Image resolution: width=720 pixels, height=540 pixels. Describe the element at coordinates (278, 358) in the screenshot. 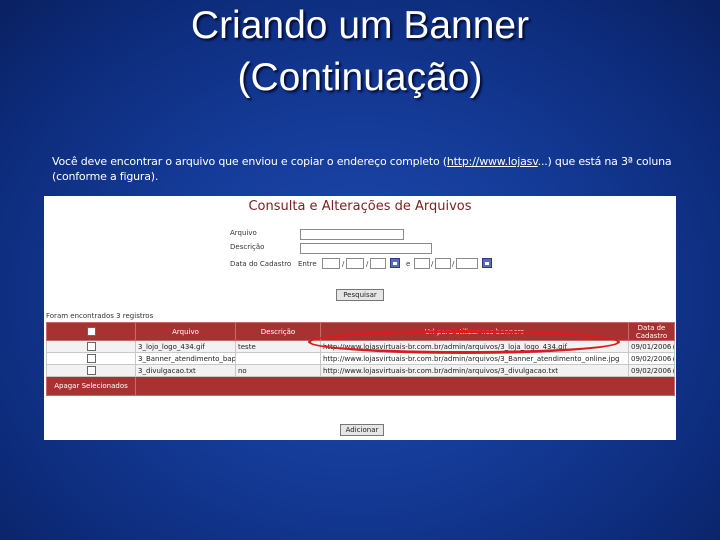

I see `cell-descricao` at that location.